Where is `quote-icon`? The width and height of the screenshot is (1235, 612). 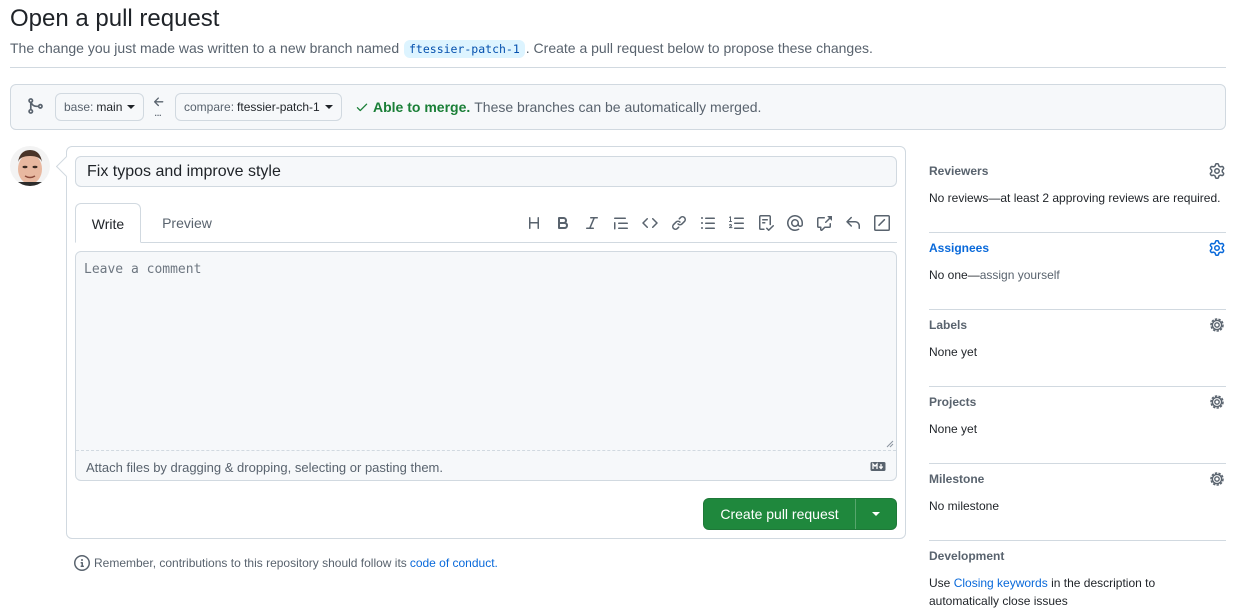 quote-icon is located at coordinates (620, 223).